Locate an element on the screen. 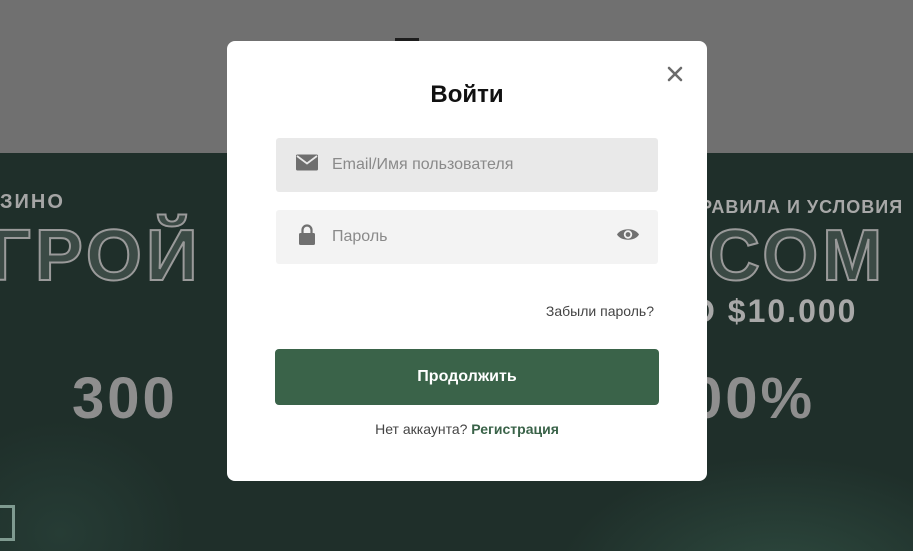  banner-corner-decoration is located at coordinates (7, 523).